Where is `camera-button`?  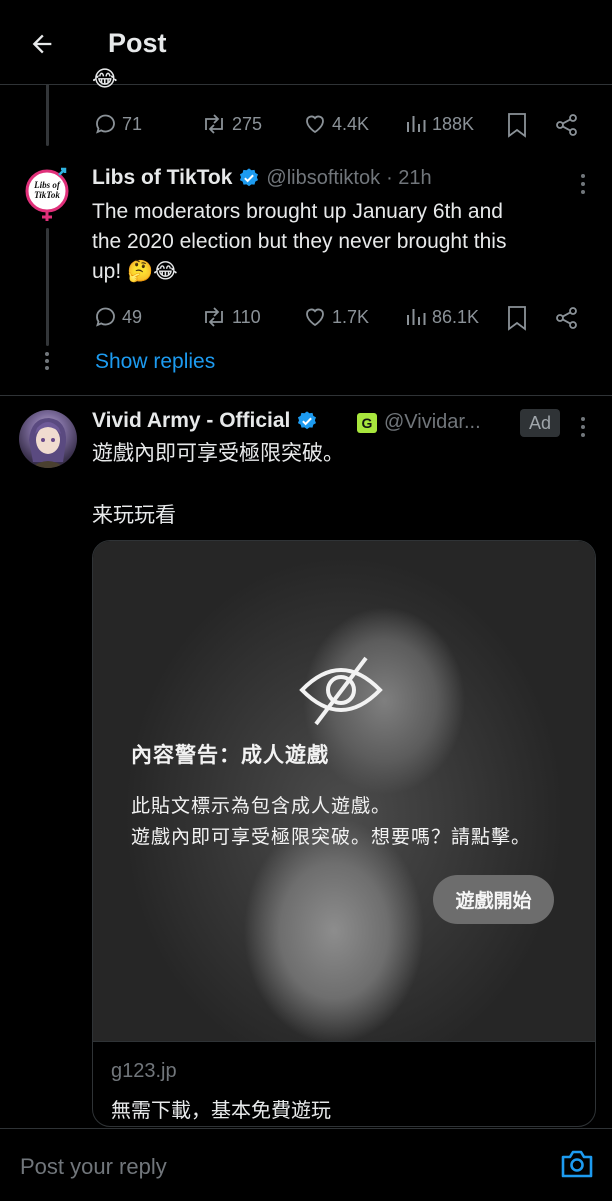 camera-button is located at coordinates (577, 1164).